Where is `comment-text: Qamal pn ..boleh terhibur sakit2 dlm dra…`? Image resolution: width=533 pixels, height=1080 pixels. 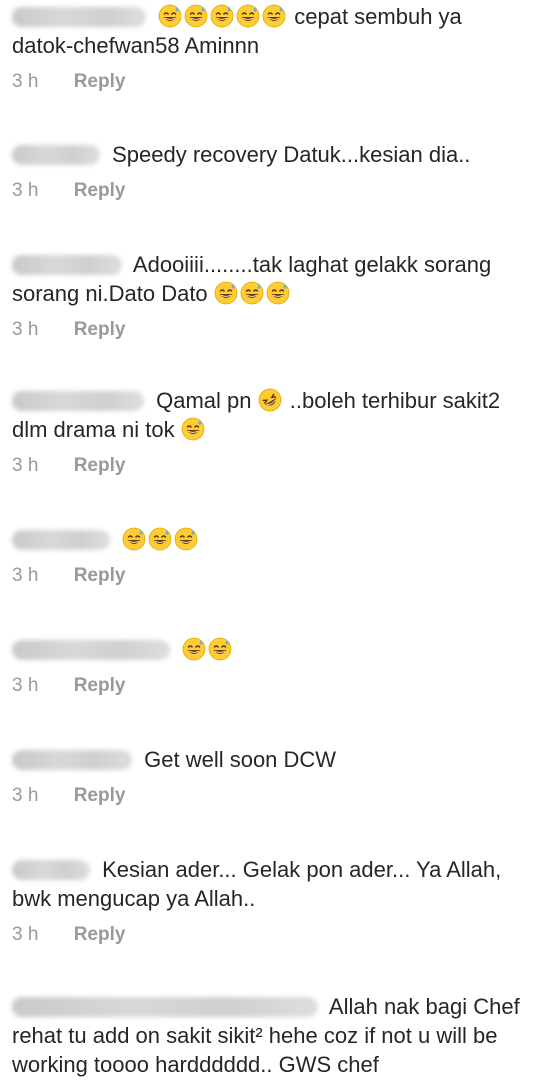
comment-text: Qamal pn ..boleh terhibur sakit2 dlm dra… is located at coordinates (267, 415).